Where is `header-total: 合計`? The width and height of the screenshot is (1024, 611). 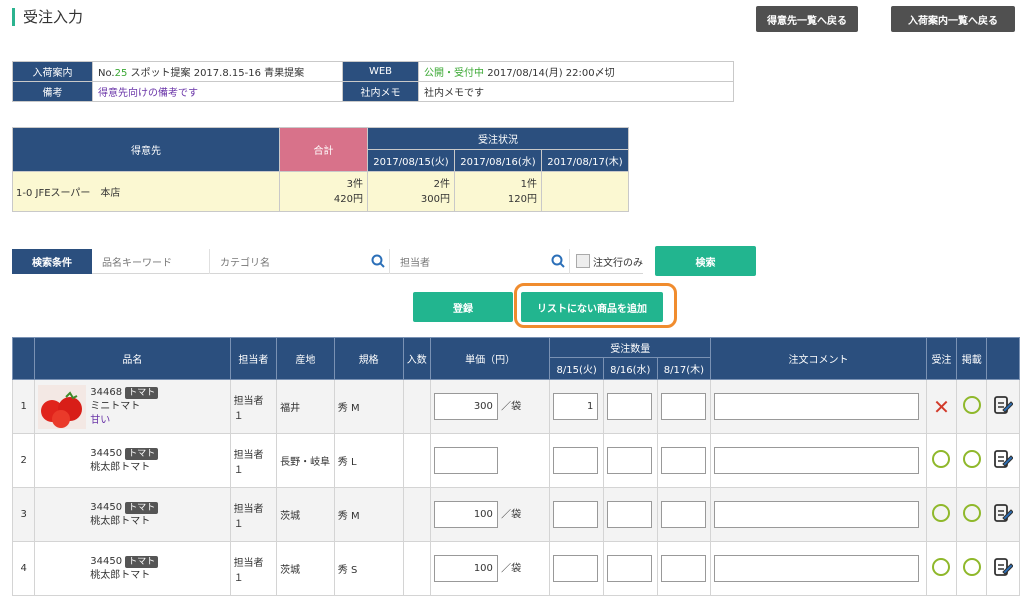
header-total: 合計 is located at coordinates (323, 149).